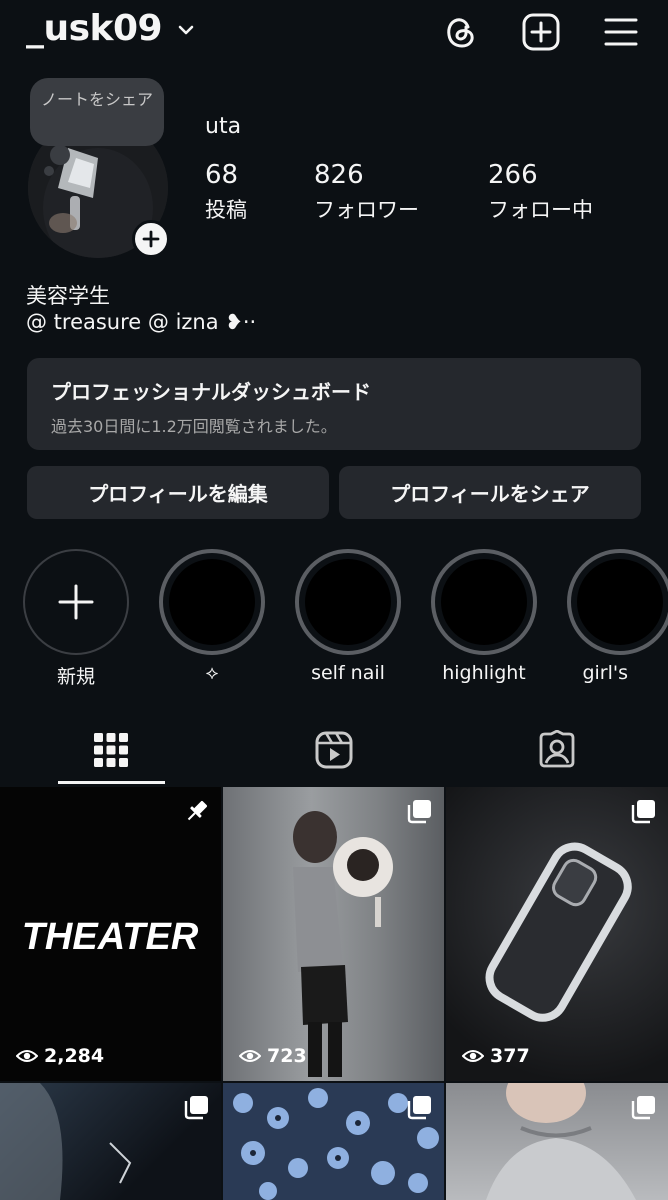 The image size is (668, 1200). I want to click on create-icon, so click(541, 32).